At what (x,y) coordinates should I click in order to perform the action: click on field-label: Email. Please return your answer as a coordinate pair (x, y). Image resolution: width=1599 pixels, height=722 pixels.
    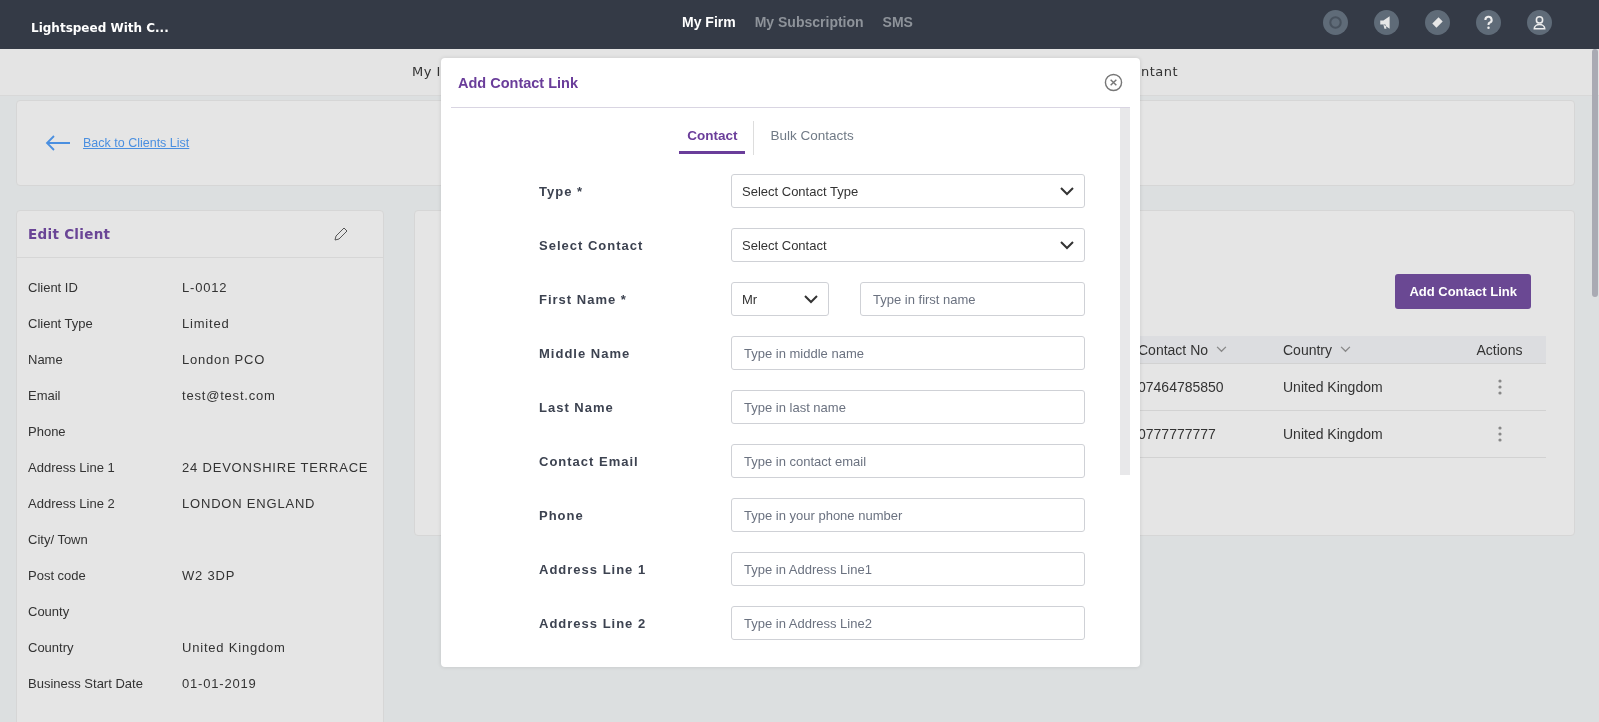
    Looking at the image, I should click on (45, 396).